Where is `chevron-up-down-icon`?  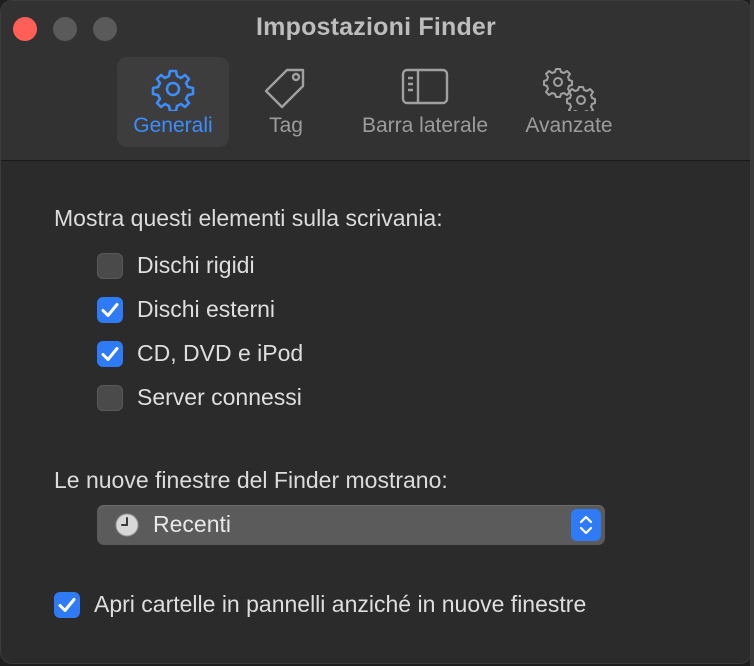 chevron-up-down-icon is located at coordinates (586, 525).